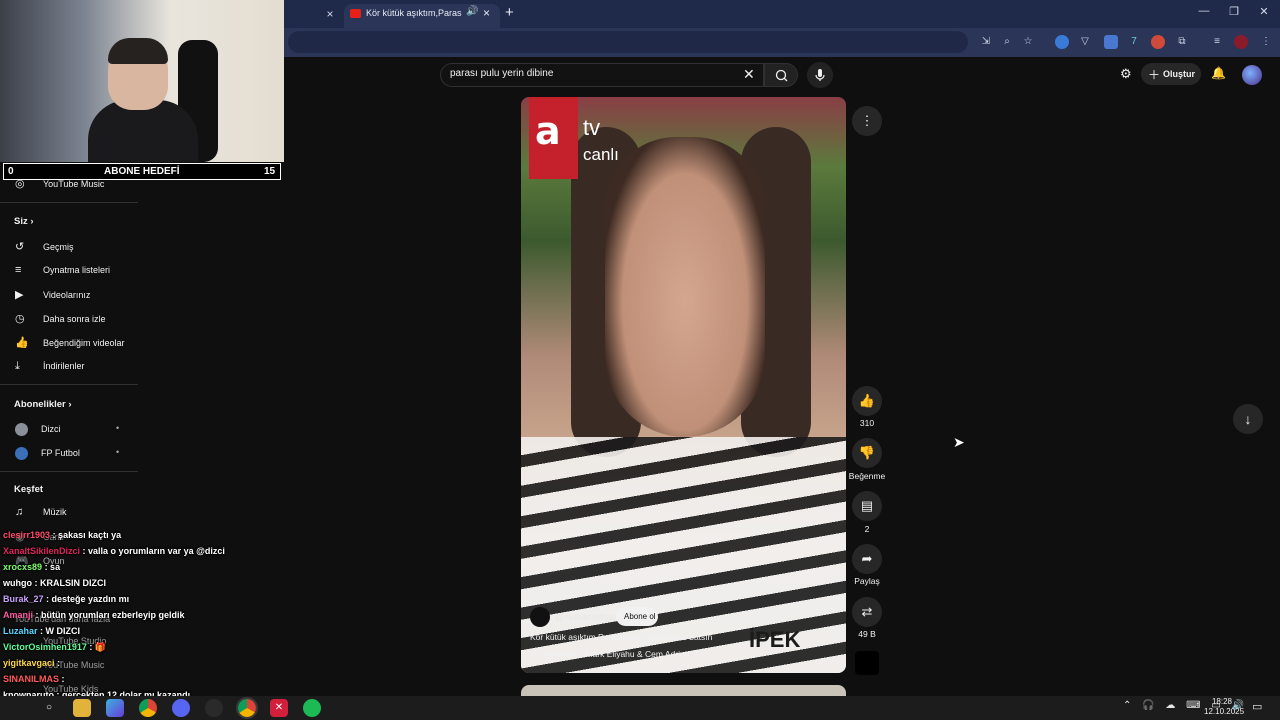 The width and height of the screenshot is (1280, 720). What do you see at coordinates (29, 663) in the screenshot?
I see `chat-username: yigitkavgaci` at bounding box center [29, 663].